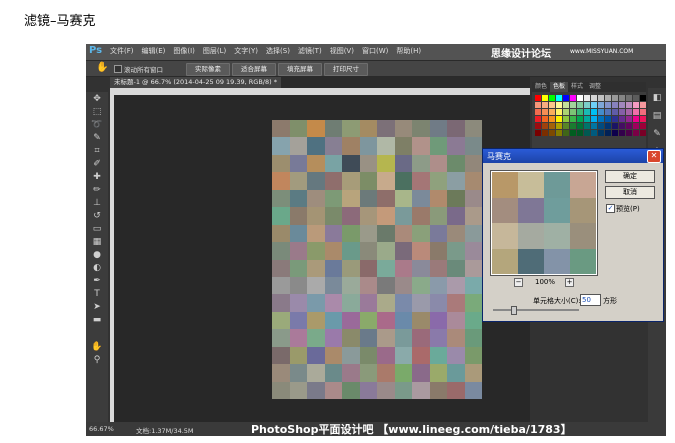 The image size is (675, 443). I want to click on ruler-horizontal, so click(322, 91).